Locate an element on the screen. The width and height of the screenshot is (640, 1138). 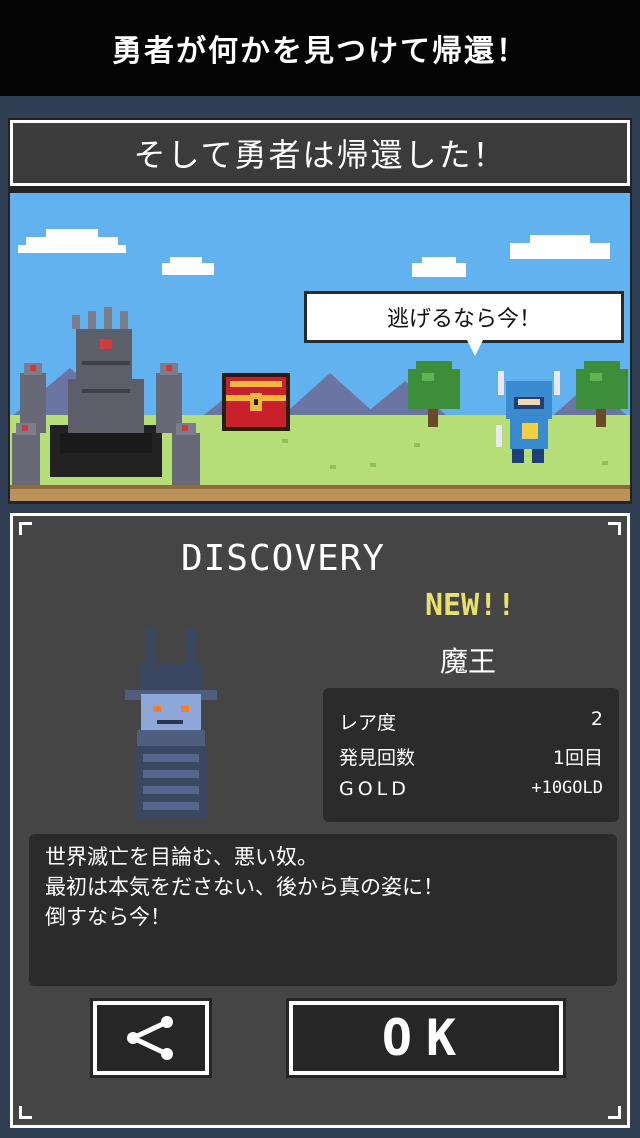
share-button is located at coordinates (151, 1038).